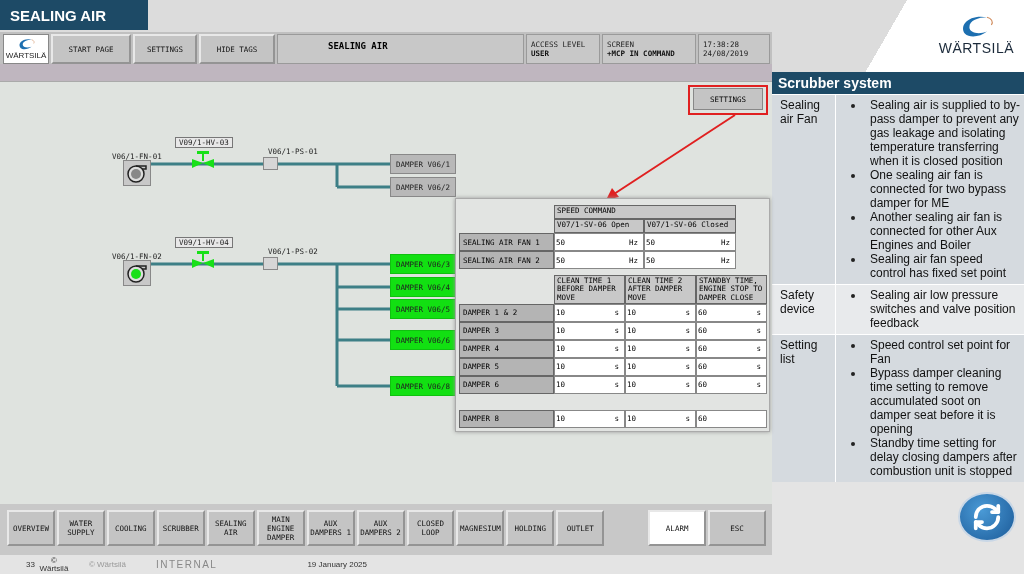  I want to click on table-title: Scrubber system, so click(898, 83).